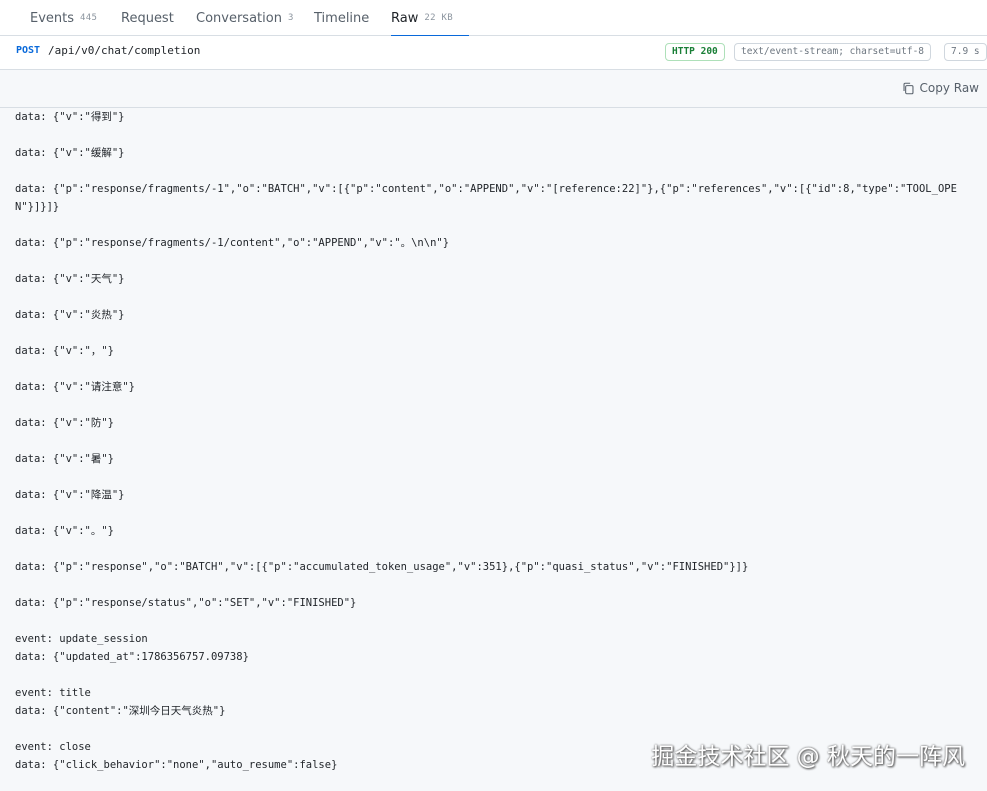  Describe the element at coordinates (132, 657) in the screenshot. I see `raw-line: data: {"updated_at":1786356757.09738}` at that location.